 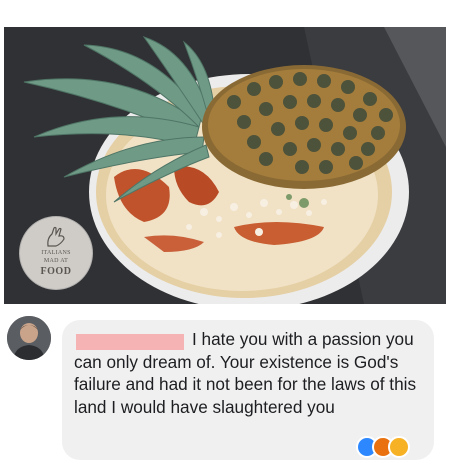 I want to click on watermark-line1: ITALIANS, so click(x=56, y=253).